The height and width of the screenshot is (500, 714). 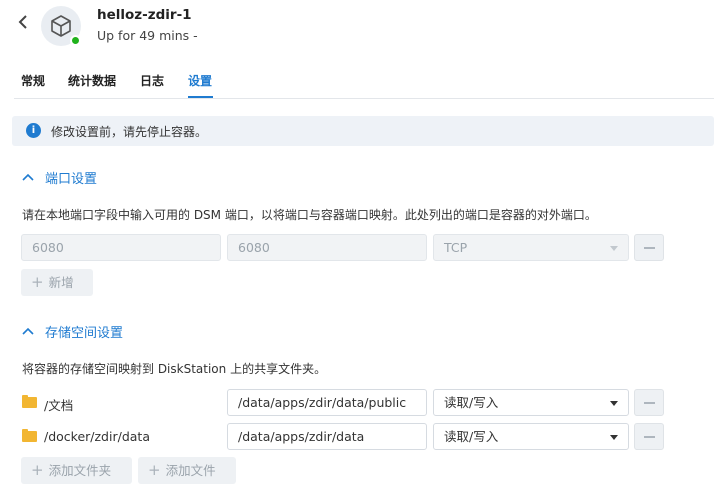 I want to click on storage-section-description: 将容器的存储空间映射到 DiskStation 上的共享文件夹。, so click(x=174, y=369).